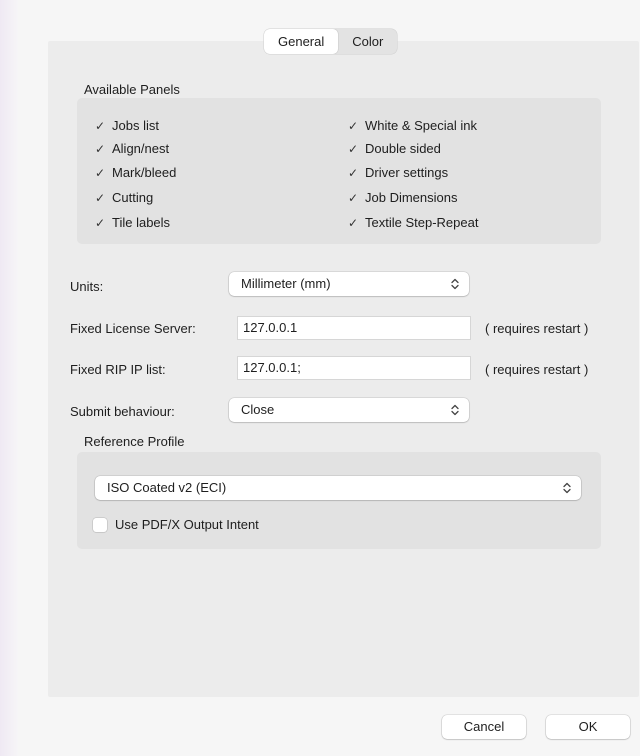 This screenshot has height=756, width=640. What do you see at coordinates (118, 369) in the screenshot?
I see `rip-ip-list-label: Fixed RIP IP list:` at bounding box center [118, 369].